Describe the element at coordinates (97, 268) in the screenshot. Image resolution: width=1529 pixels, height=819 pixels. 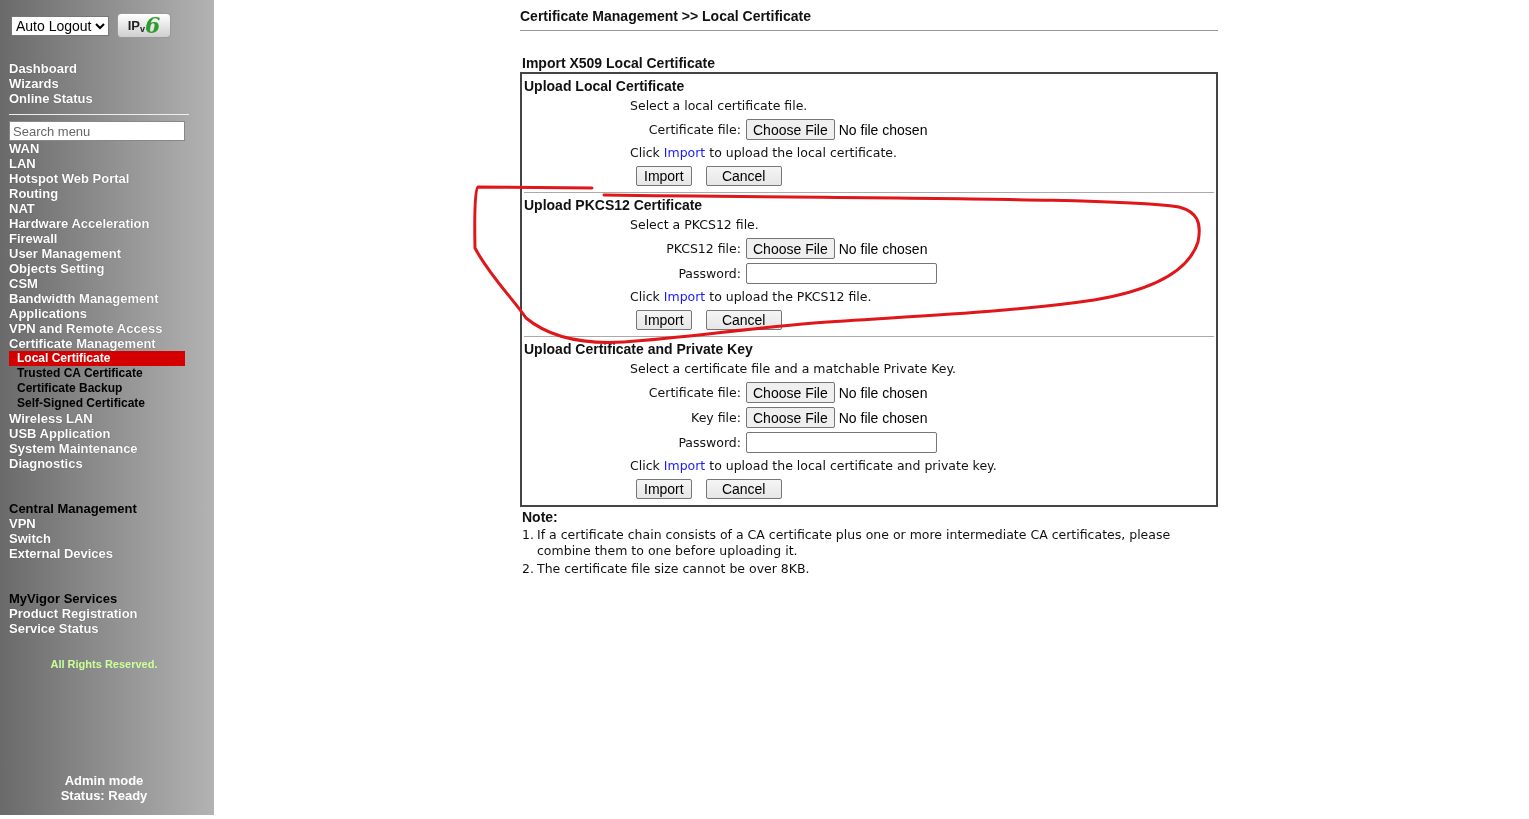
I see `sidebar-menu-item: Objects Setting` at that location.